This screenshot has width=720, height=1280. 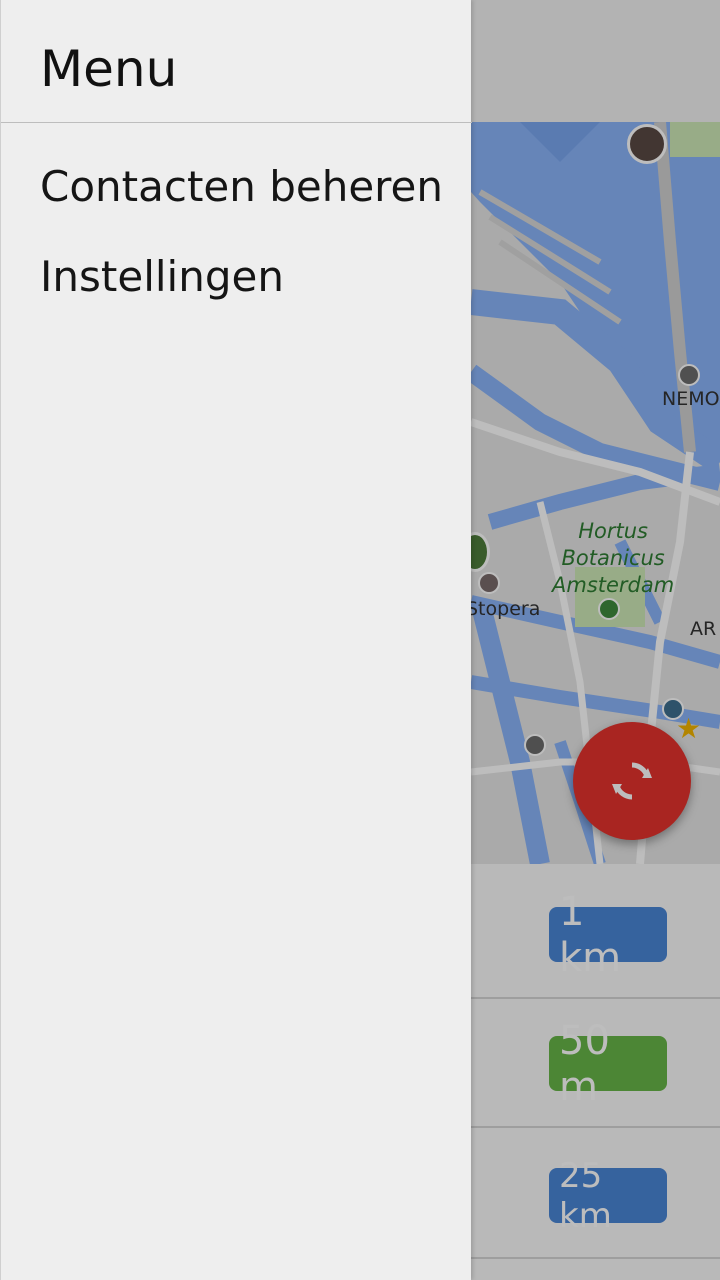 I want to click on drawer-title: Menu, so click(x=109, y=69).